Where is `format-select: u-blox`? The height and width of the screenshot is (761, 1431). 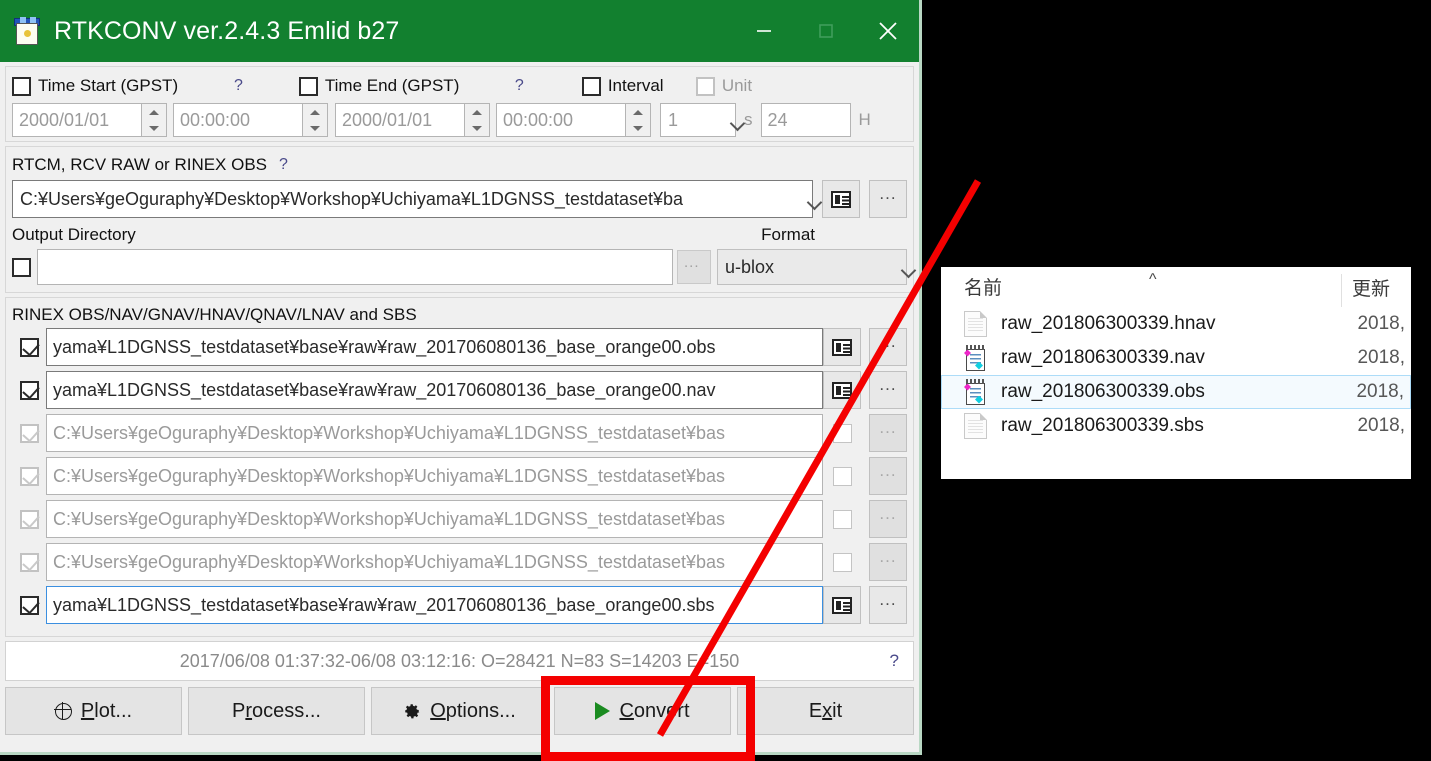
format-select: u-blox is located at coordinates (812, 267).